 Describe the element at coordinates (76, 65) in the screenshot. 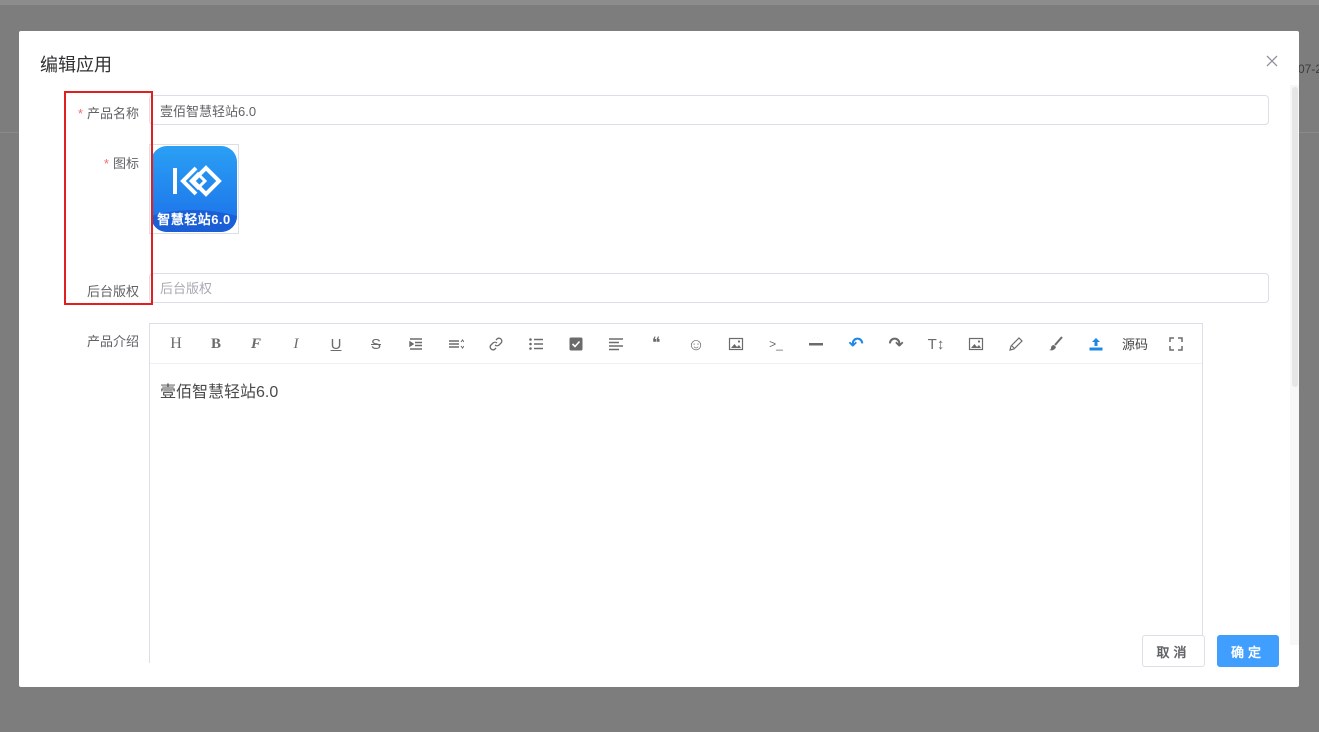

I see `dialog-title: 编辑应用` at that location.